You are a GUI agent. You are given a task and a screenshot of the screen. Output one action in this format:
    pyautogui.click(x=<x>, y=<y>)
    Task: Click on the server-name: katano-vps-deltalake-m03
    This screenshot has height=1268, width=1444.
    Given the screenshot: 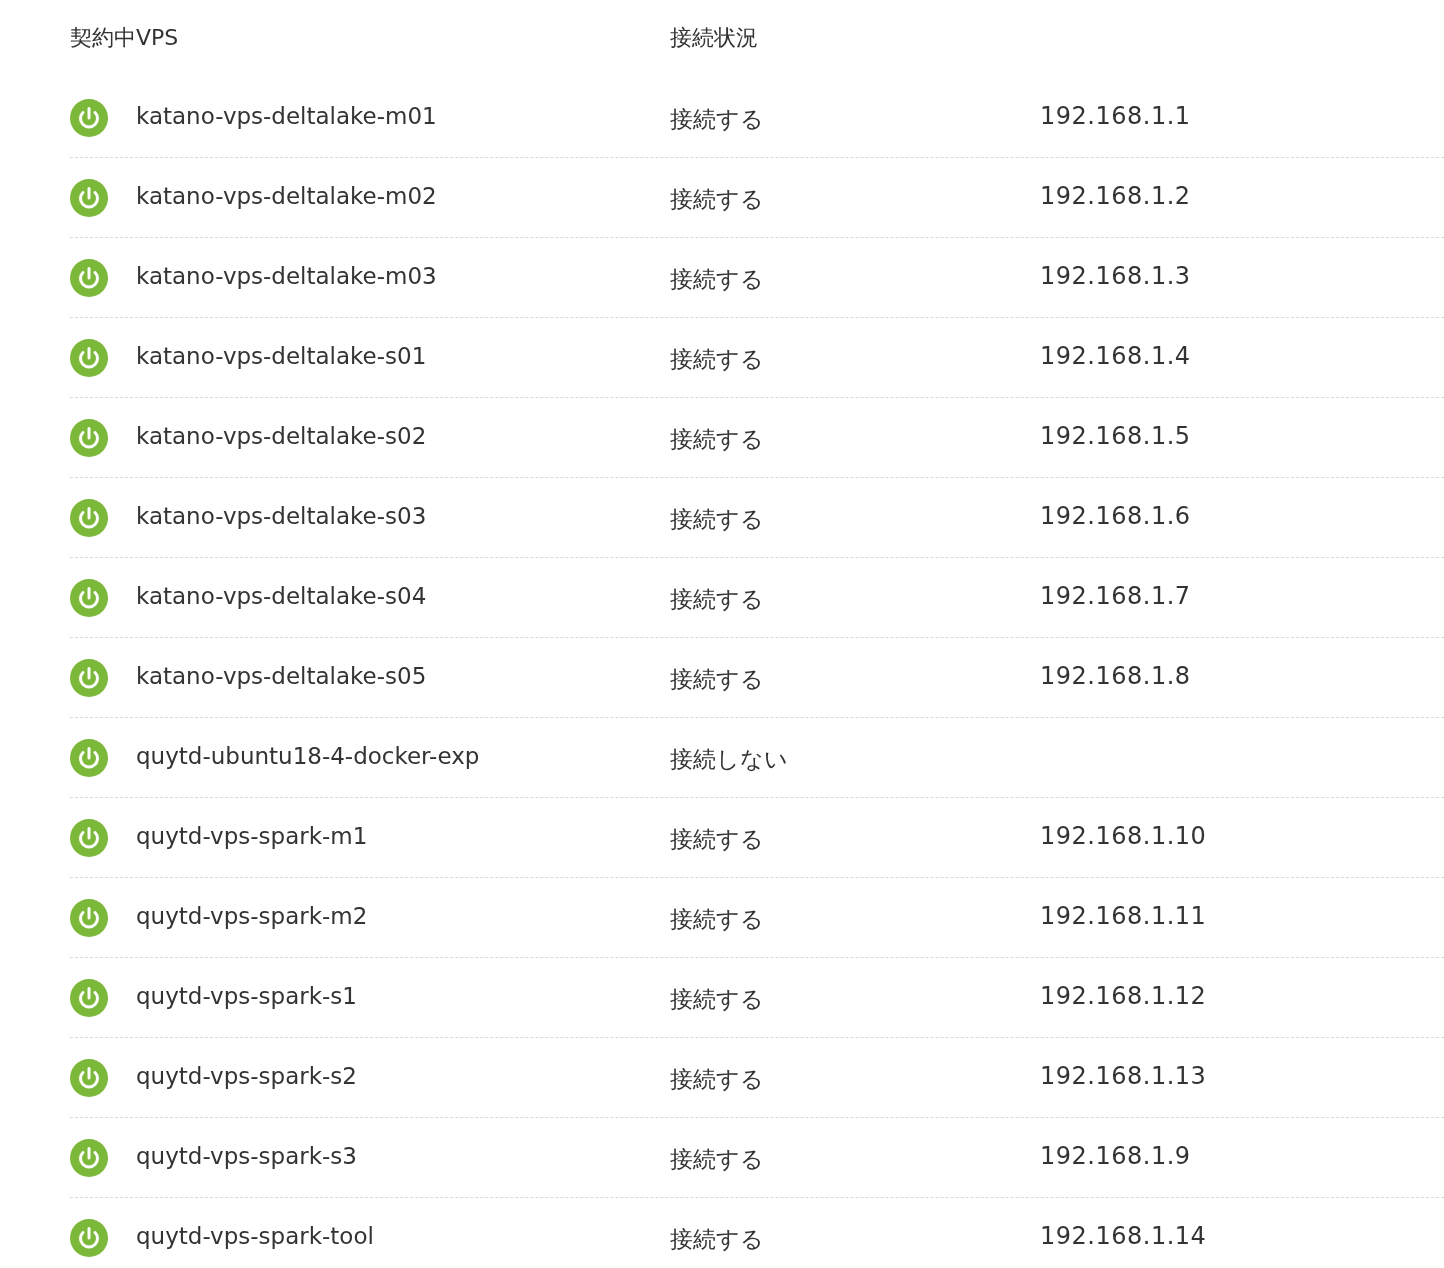 What is the action you would take?
    pyautogui.click(x=286, y=275)
    